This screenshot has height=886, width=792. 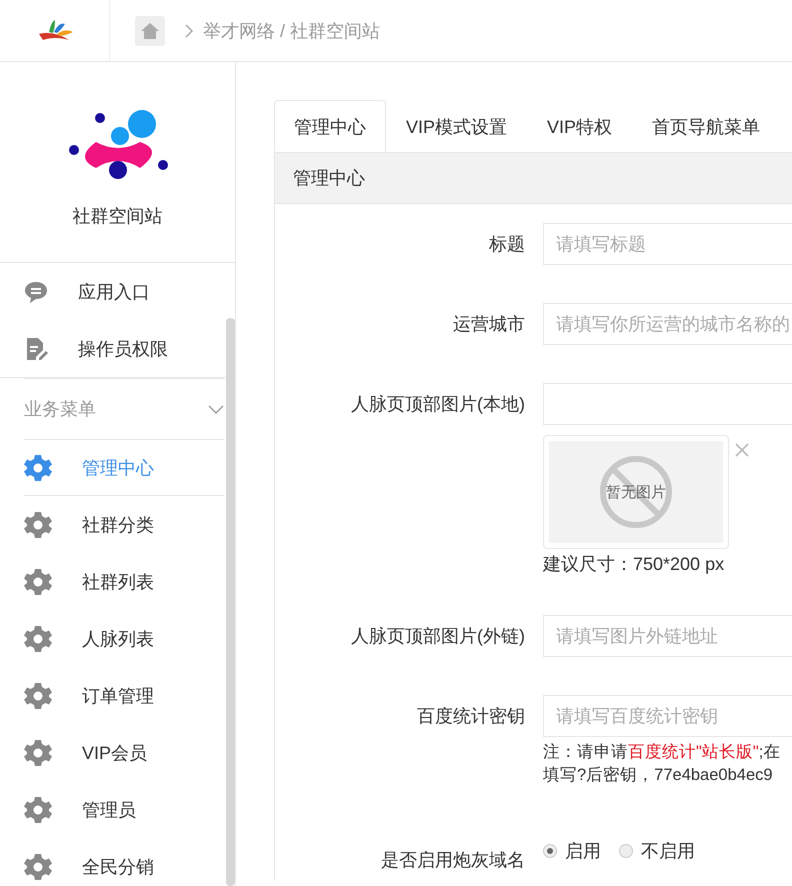 I want to click on close-icon, so click(x=742, y=450).